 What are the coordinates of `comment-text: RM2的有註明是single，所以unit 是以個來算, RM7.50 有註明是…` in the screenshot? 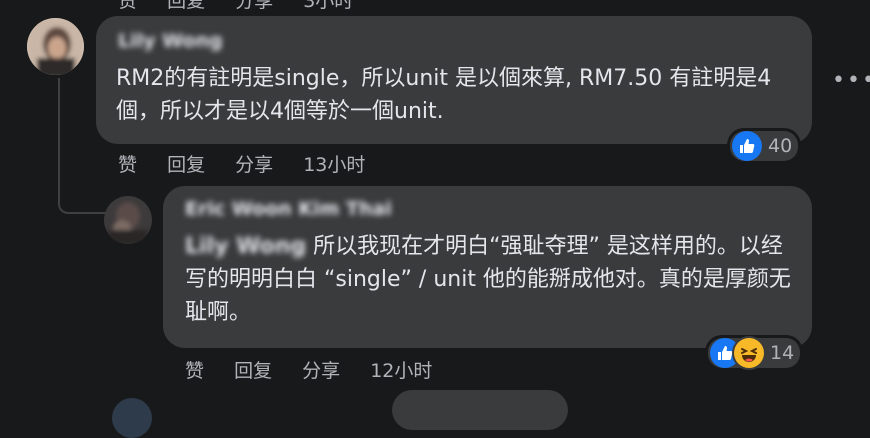 It's located at (444, 95).